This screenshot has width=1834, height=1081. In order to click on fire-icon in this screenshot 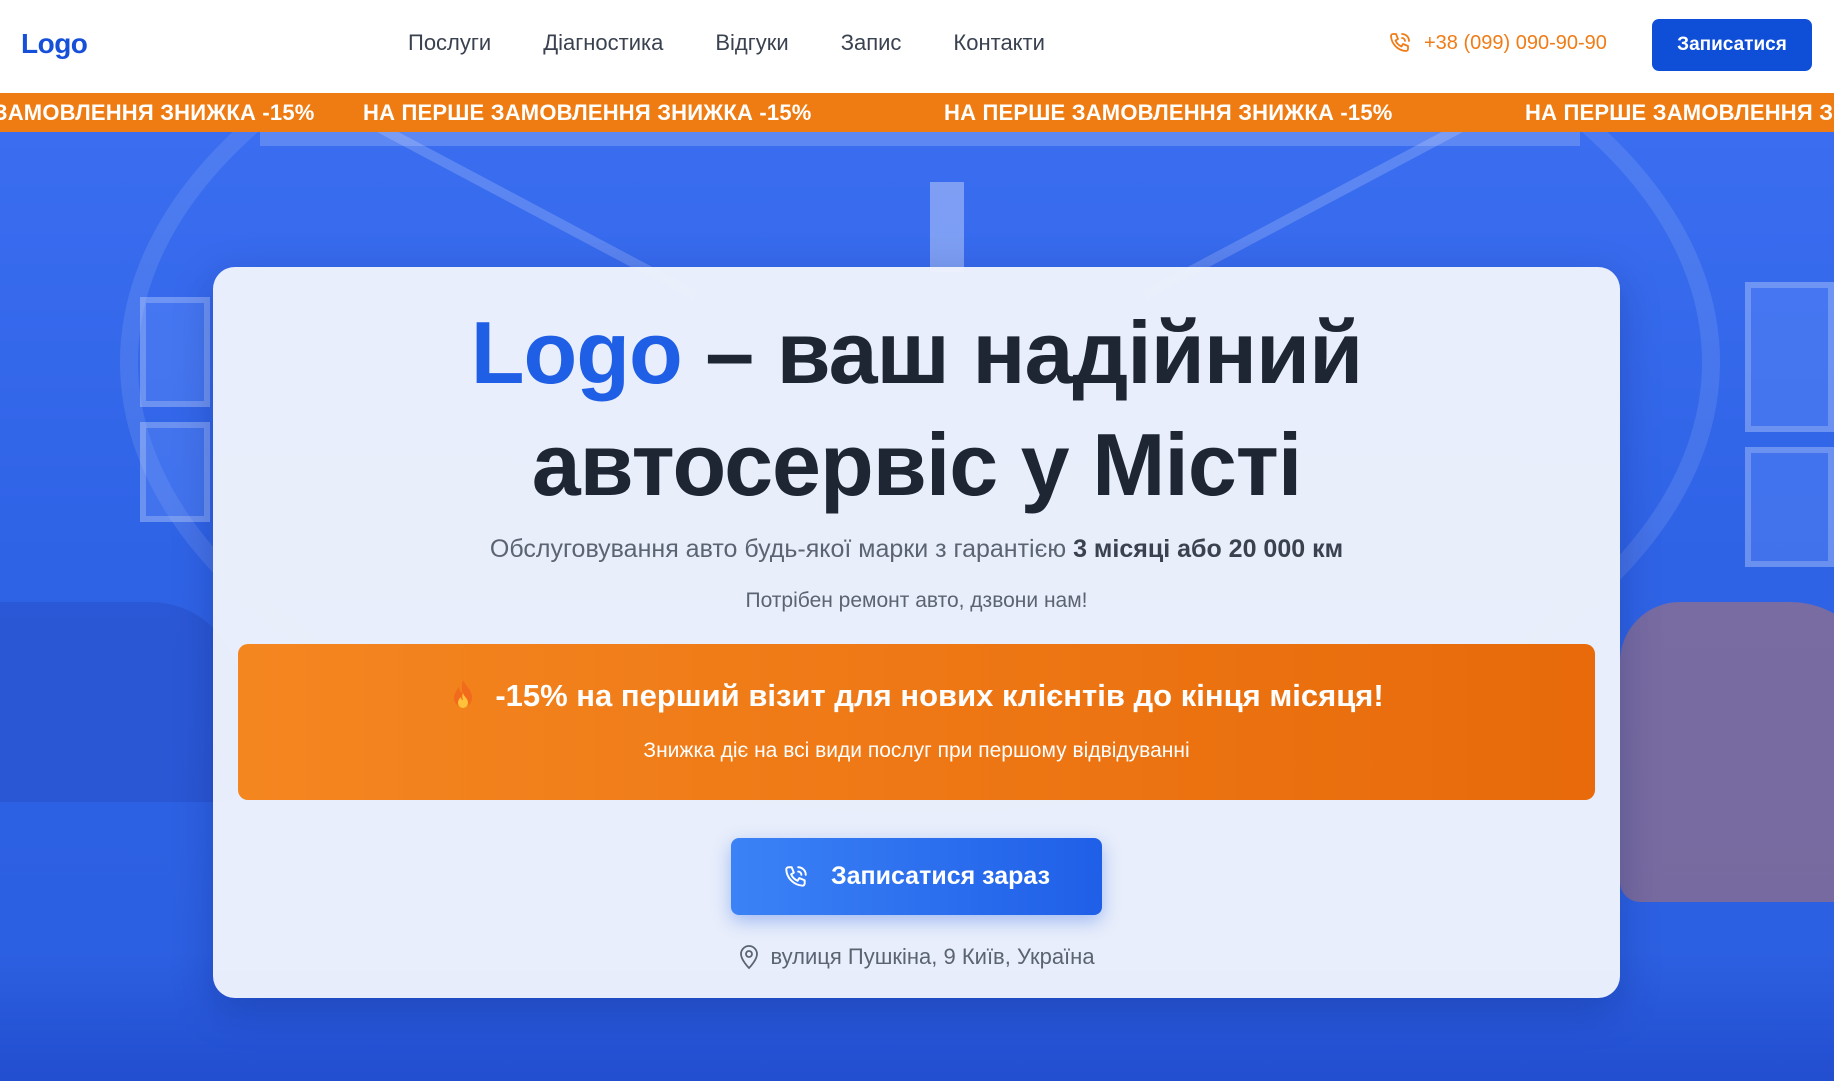, I will do `click(463, 696)`.